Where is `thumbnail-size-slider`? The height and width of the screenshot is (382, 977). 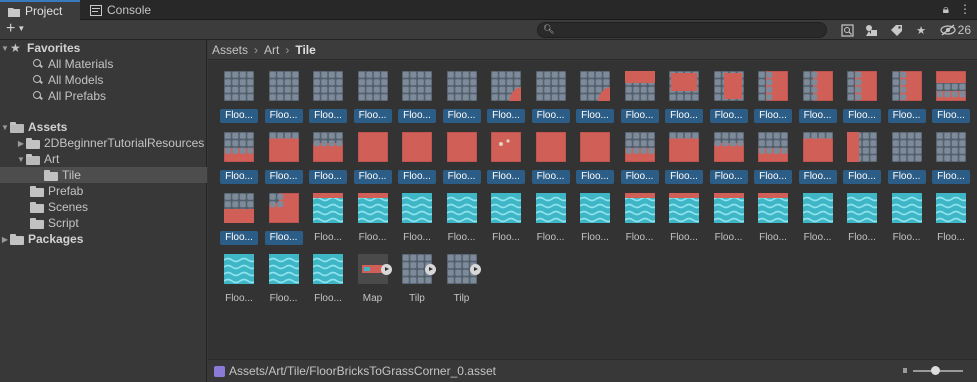 thumbnail-size-slider is located at coordinates (938, 370).